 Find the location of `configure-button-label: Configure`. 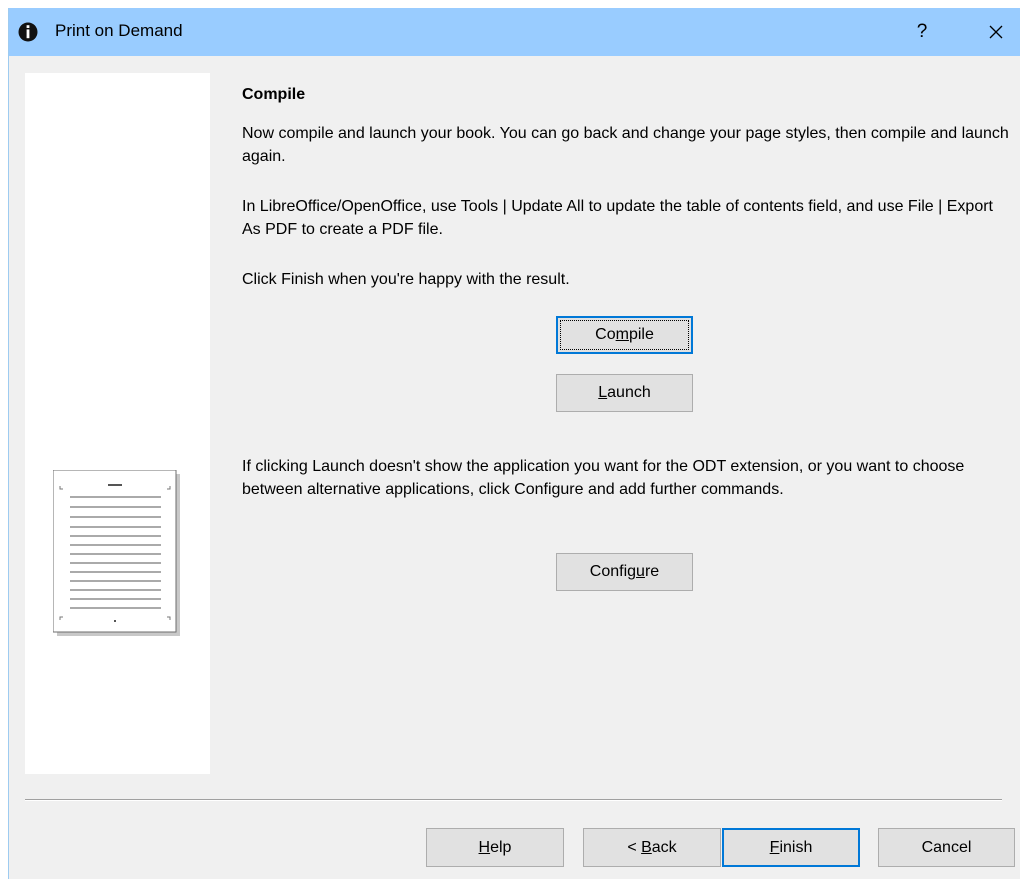

configure-button-label: Configure is located at coordinates (624, 571).